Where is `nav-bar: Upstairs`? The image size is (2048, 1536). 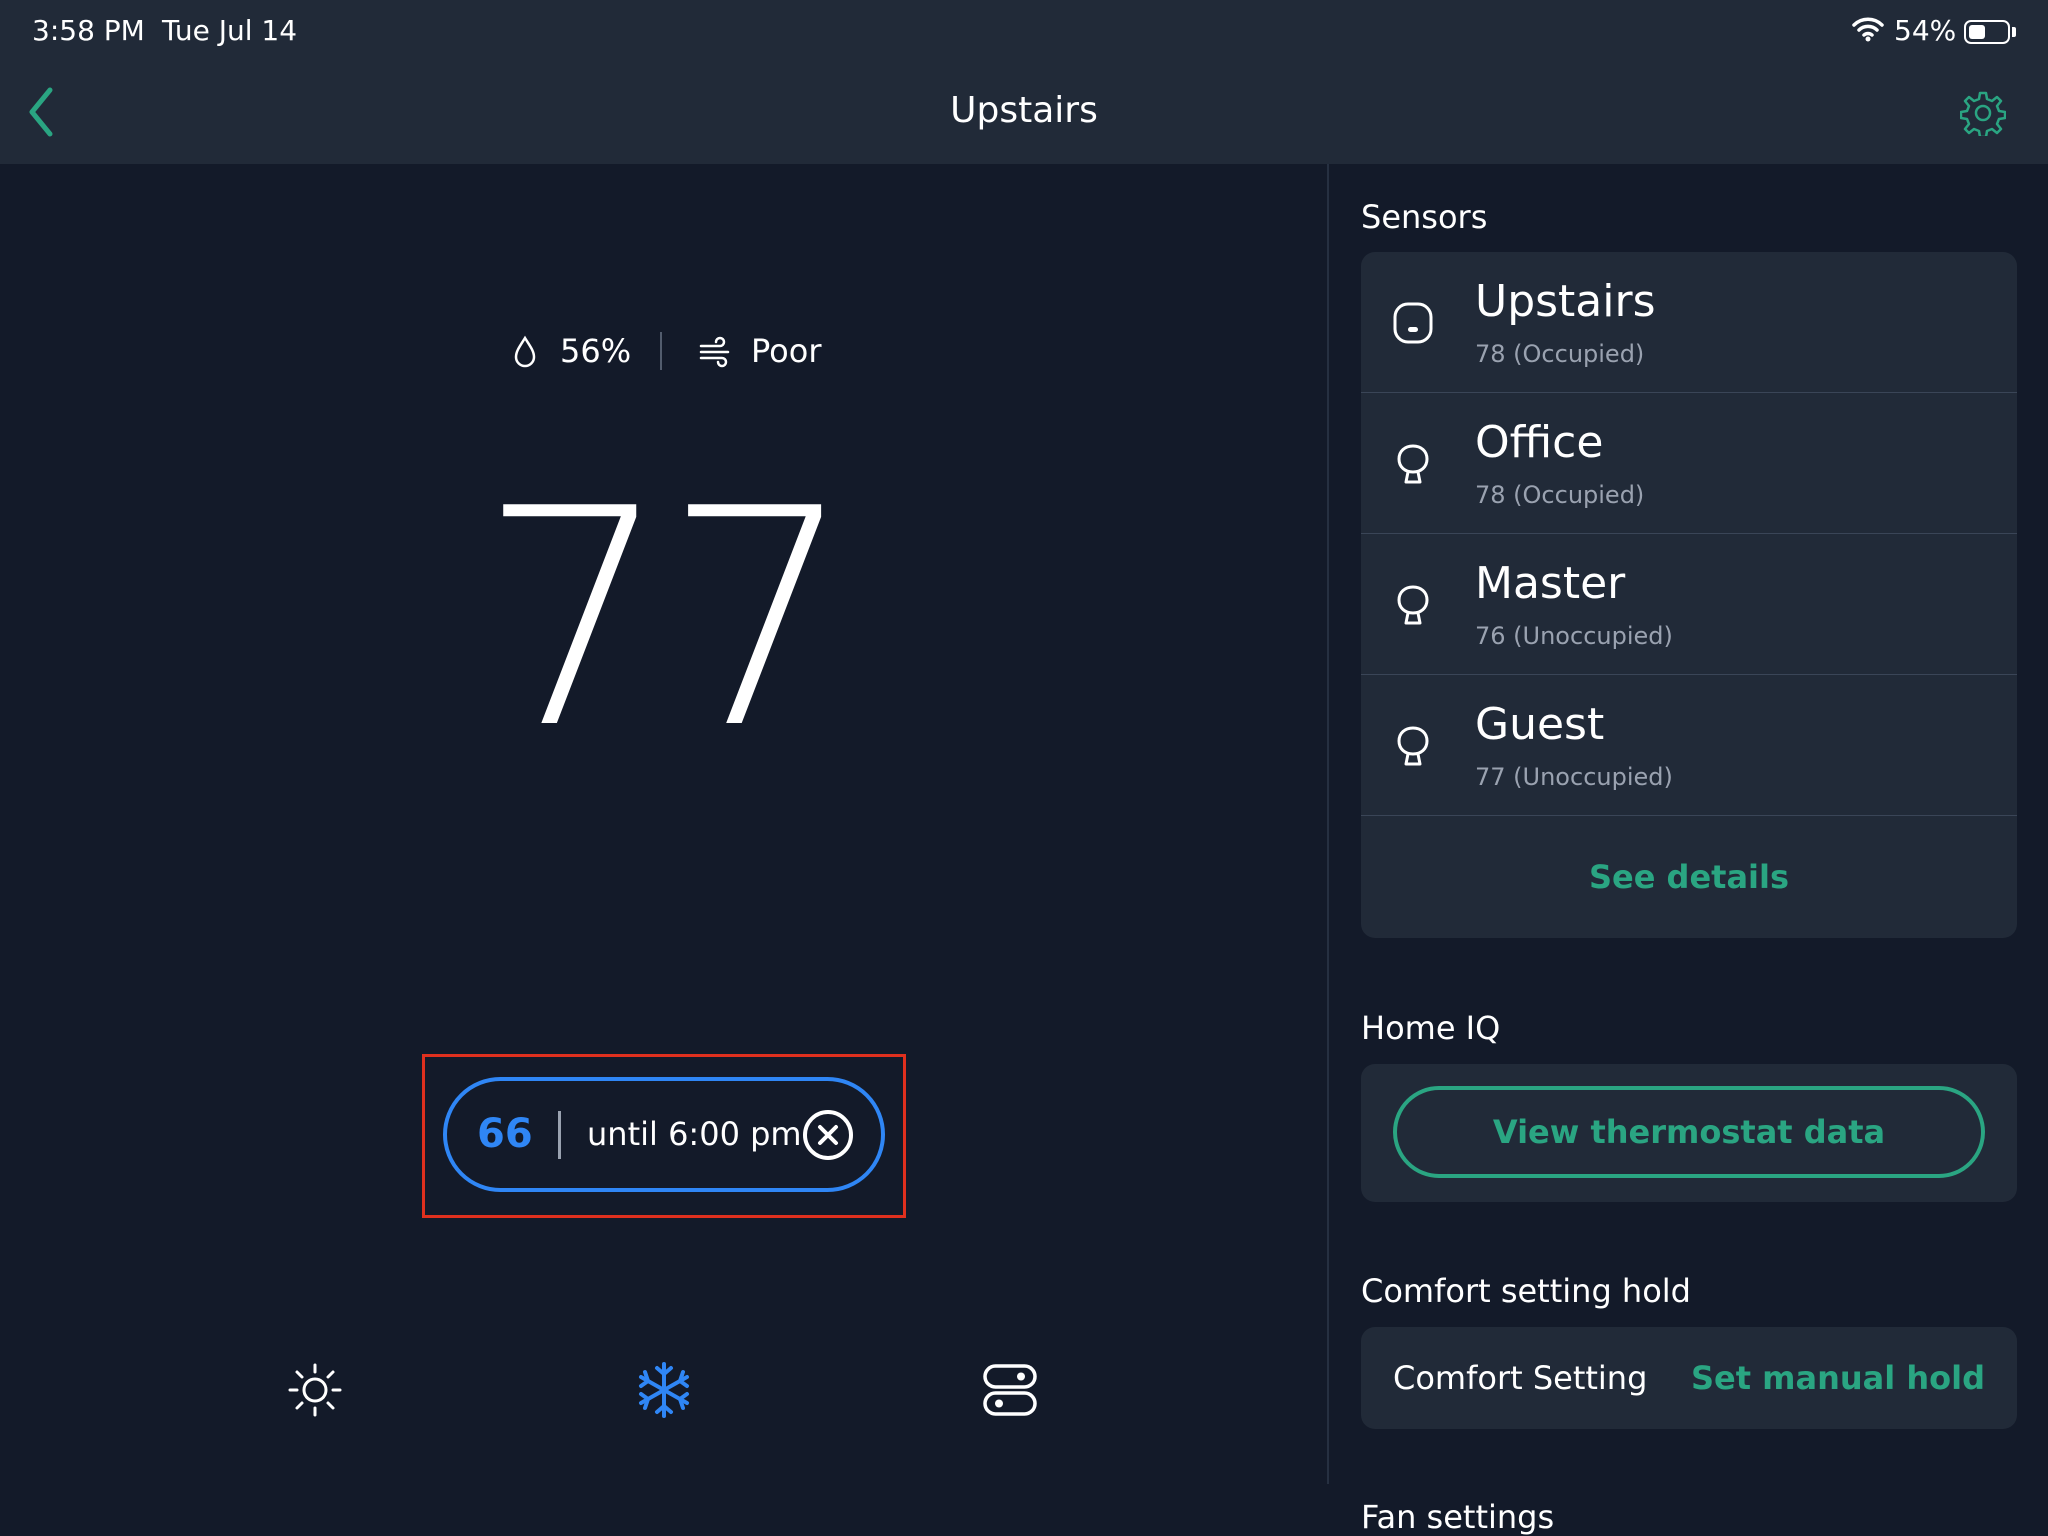 nav-bar: Upstairs is located at coordinates (1024, 113).